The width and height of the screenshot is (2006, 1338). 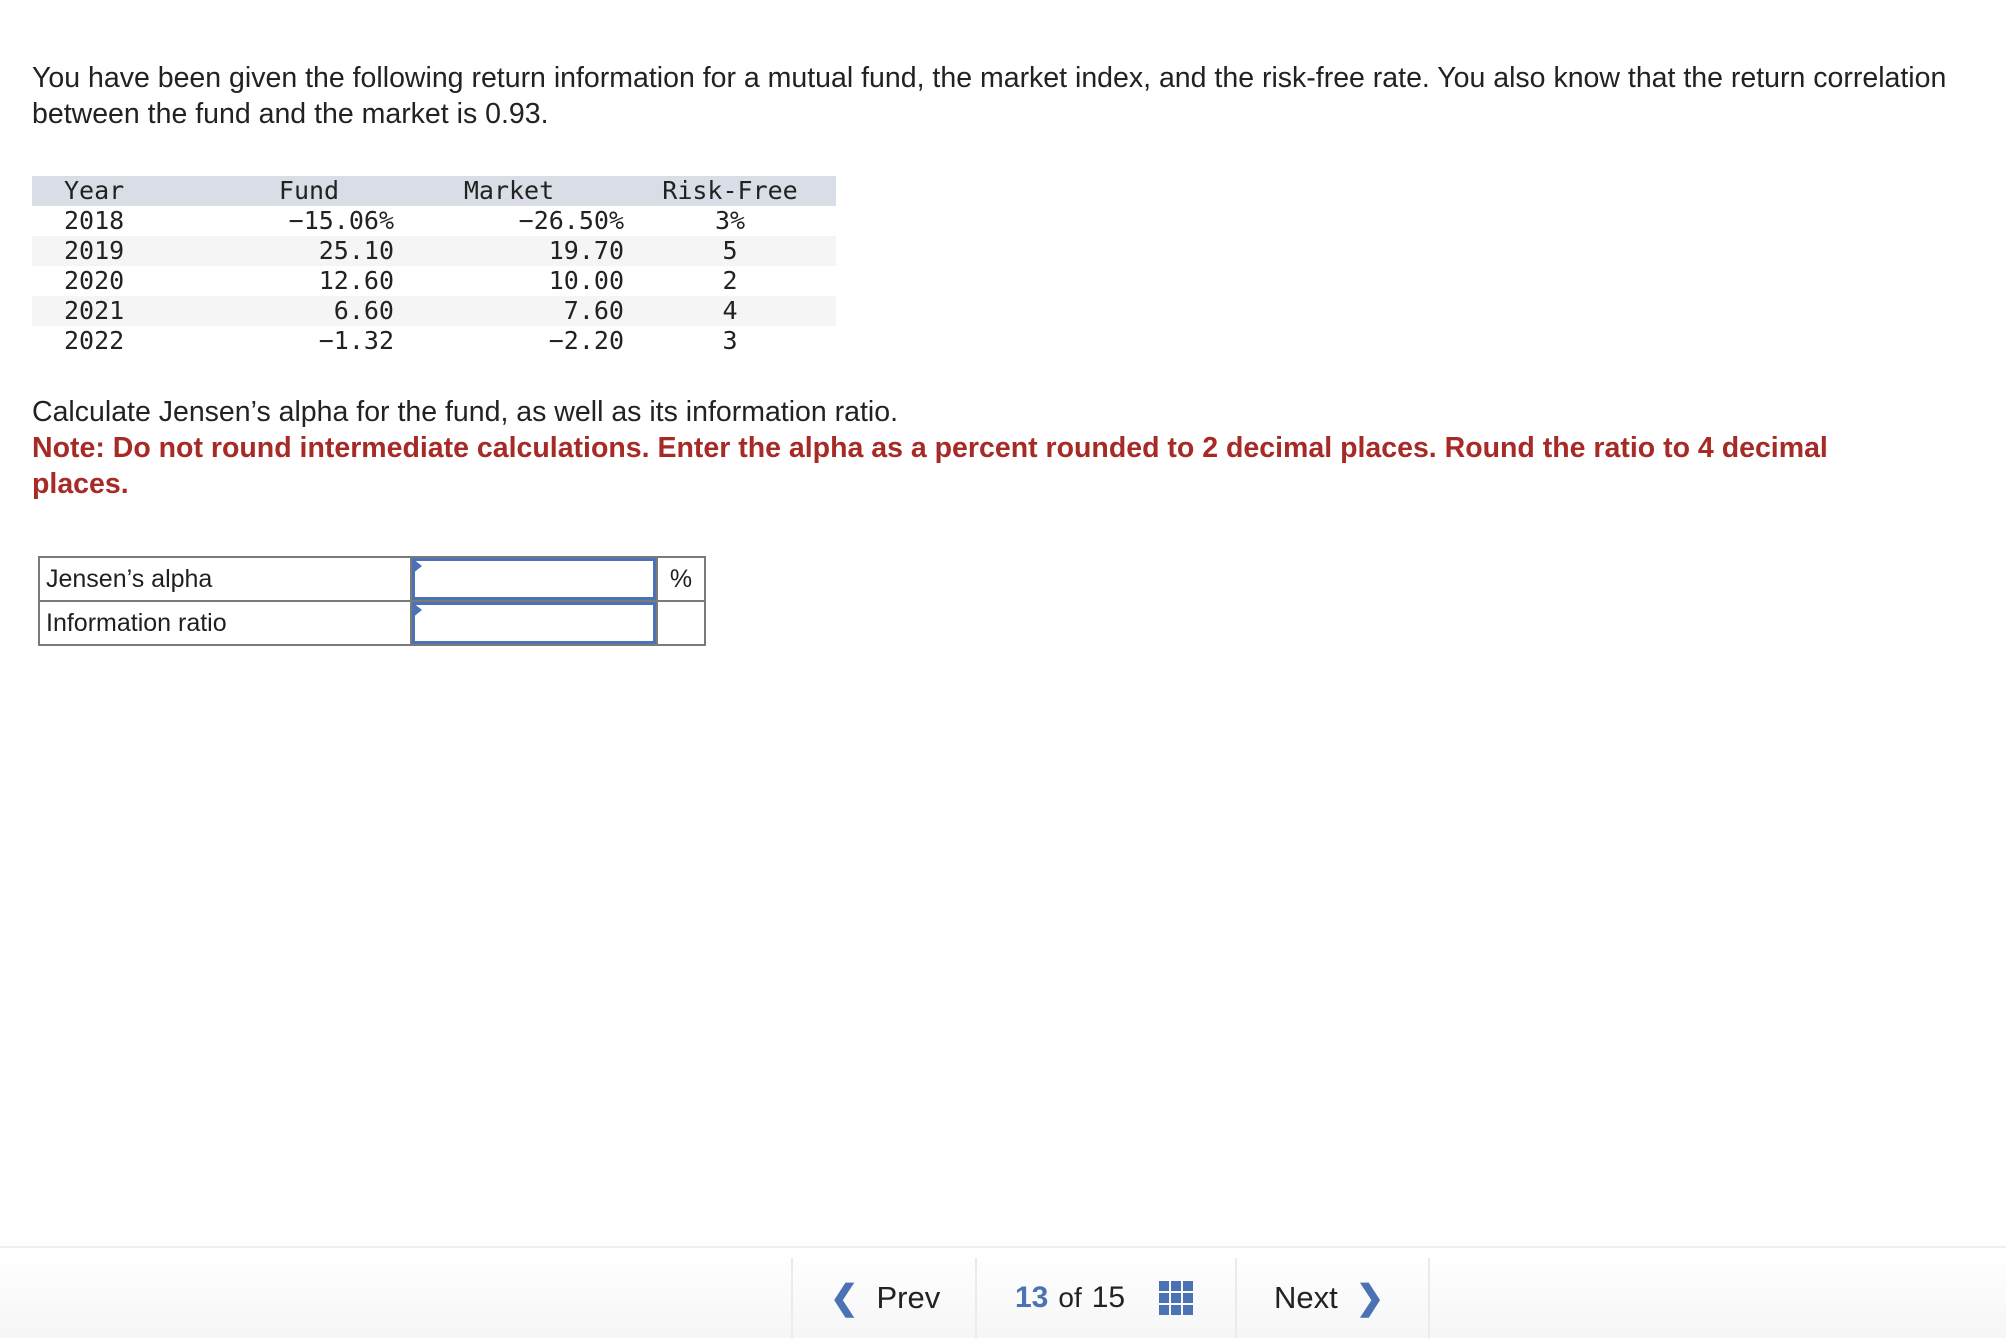 I want to click on header-market: Market, so click(x=509, y=190).